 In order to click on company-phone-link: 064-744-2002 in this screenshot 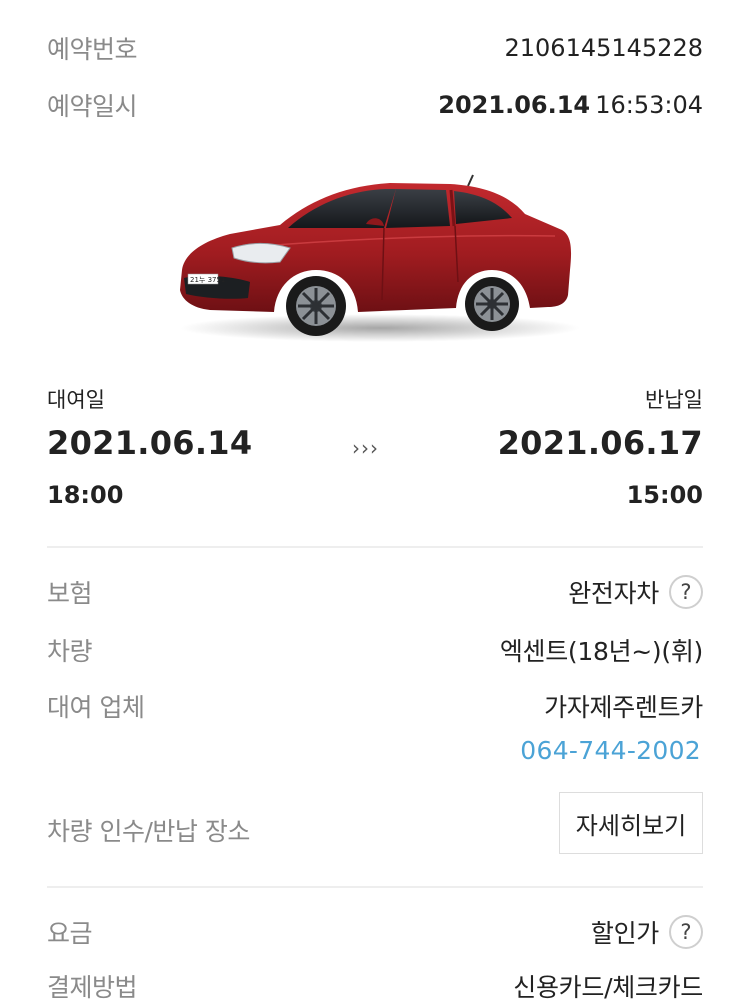, I will do `click(610, 750)`.